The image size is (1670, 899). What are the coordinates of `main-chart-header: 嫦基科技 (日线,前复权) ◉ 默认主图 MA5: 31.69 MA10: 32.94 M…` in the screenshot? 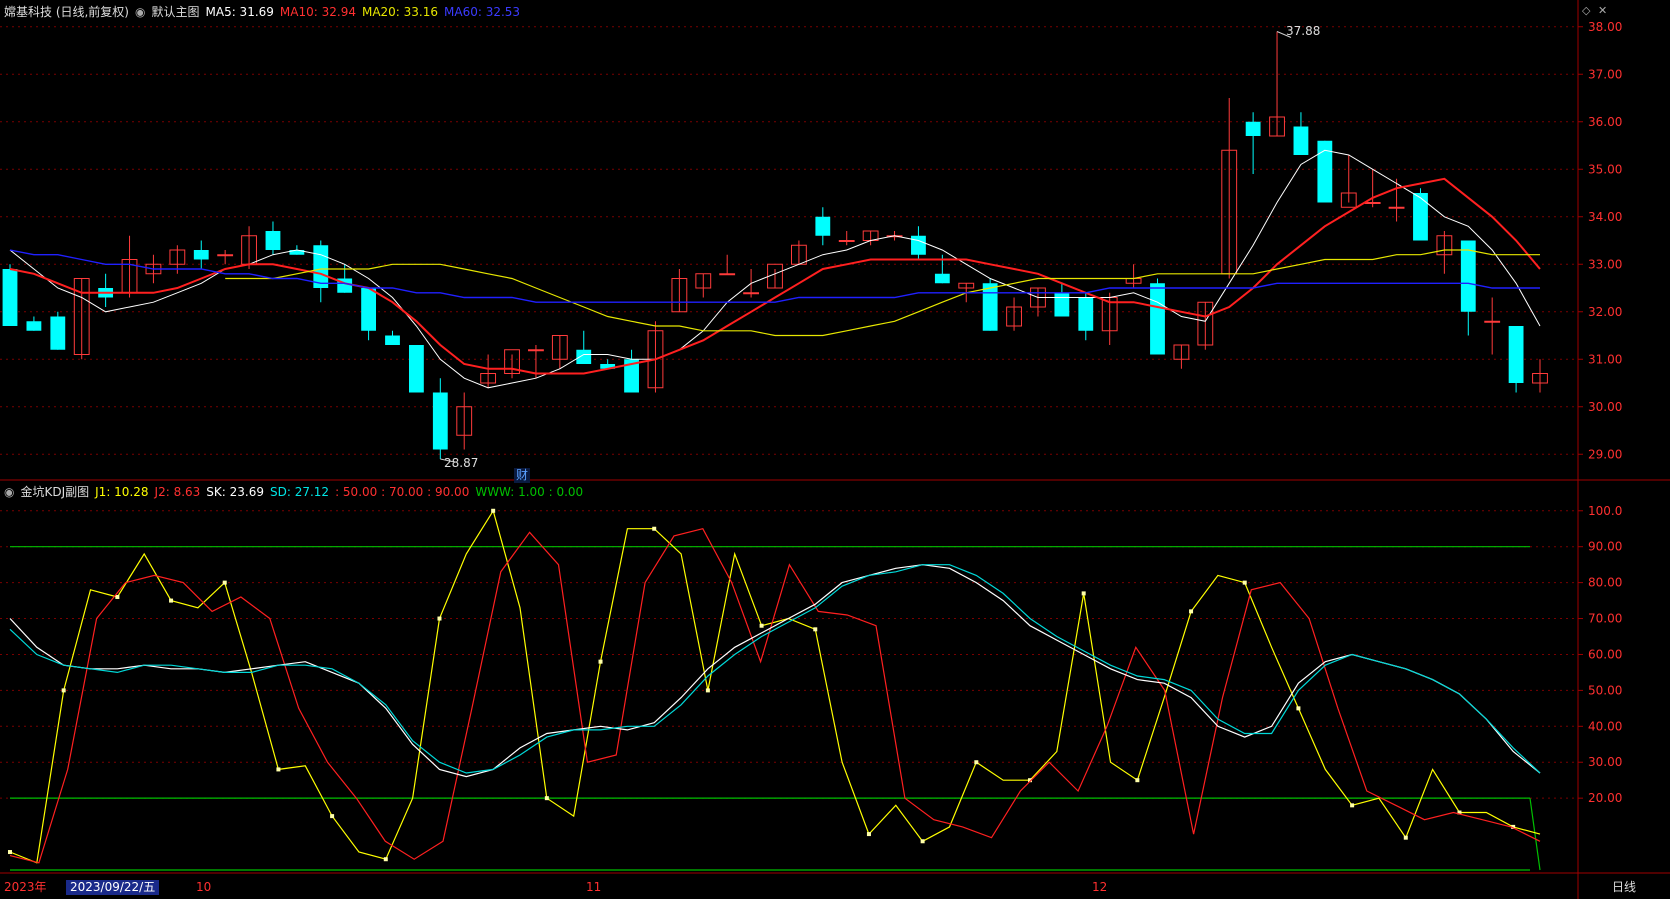 It's located at (265, 12).